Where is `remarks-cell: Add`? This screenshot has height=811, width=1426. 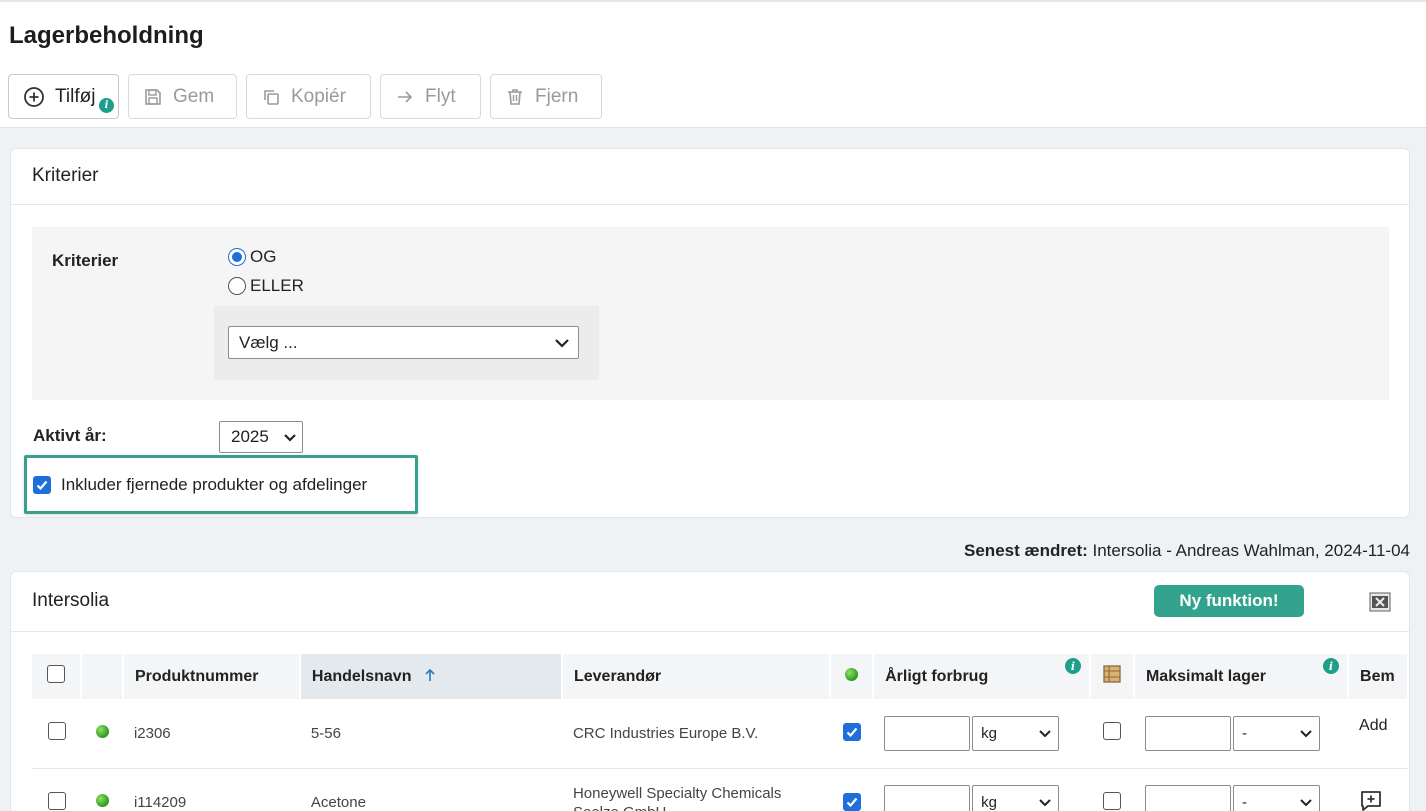
remarks-cell: Add is located at coordinates (1378, 734).